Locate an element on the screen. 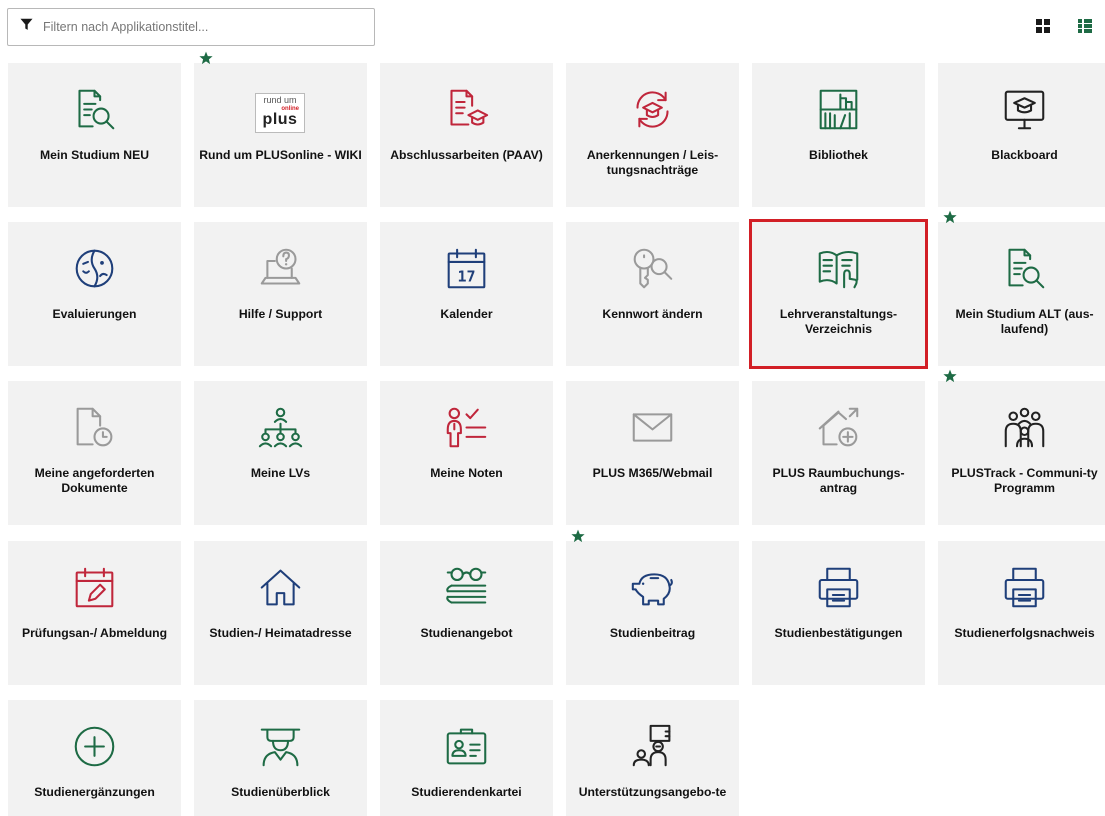  app-tile: Unterstützungsangebo-te is located at coordinates (652, 758).